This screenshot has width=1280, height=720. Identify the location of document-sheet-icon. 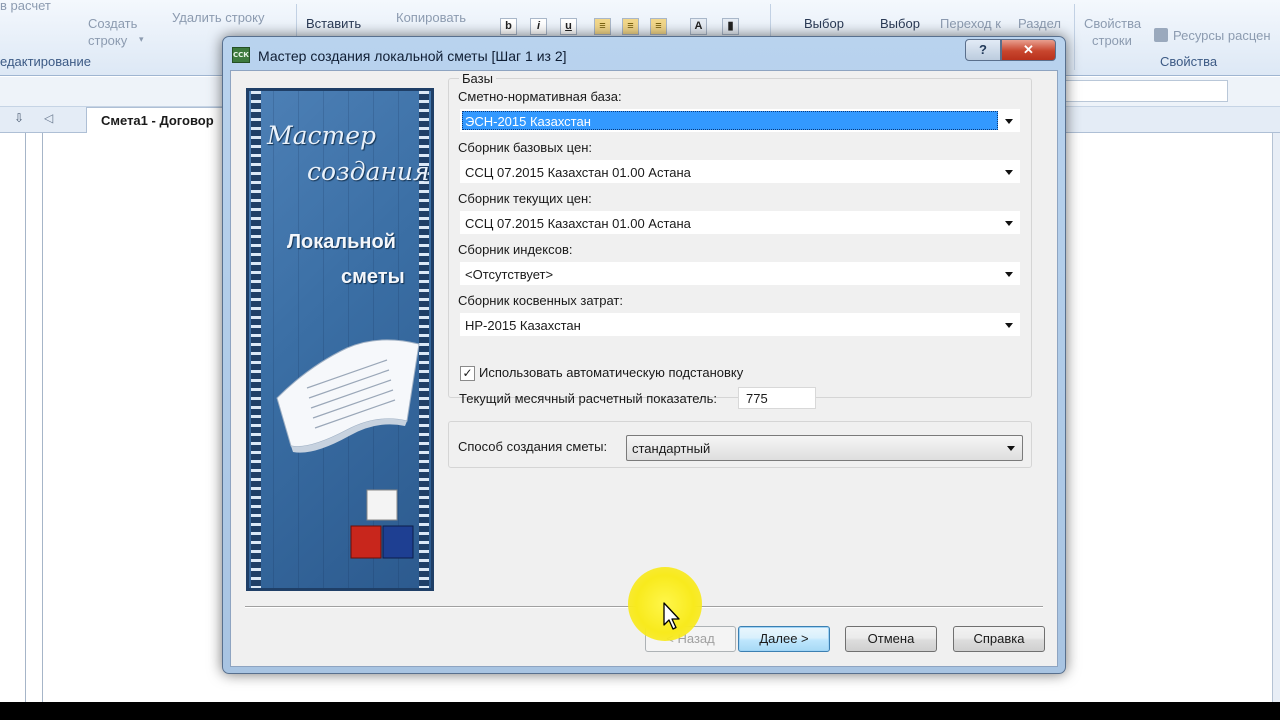
(348, 396).